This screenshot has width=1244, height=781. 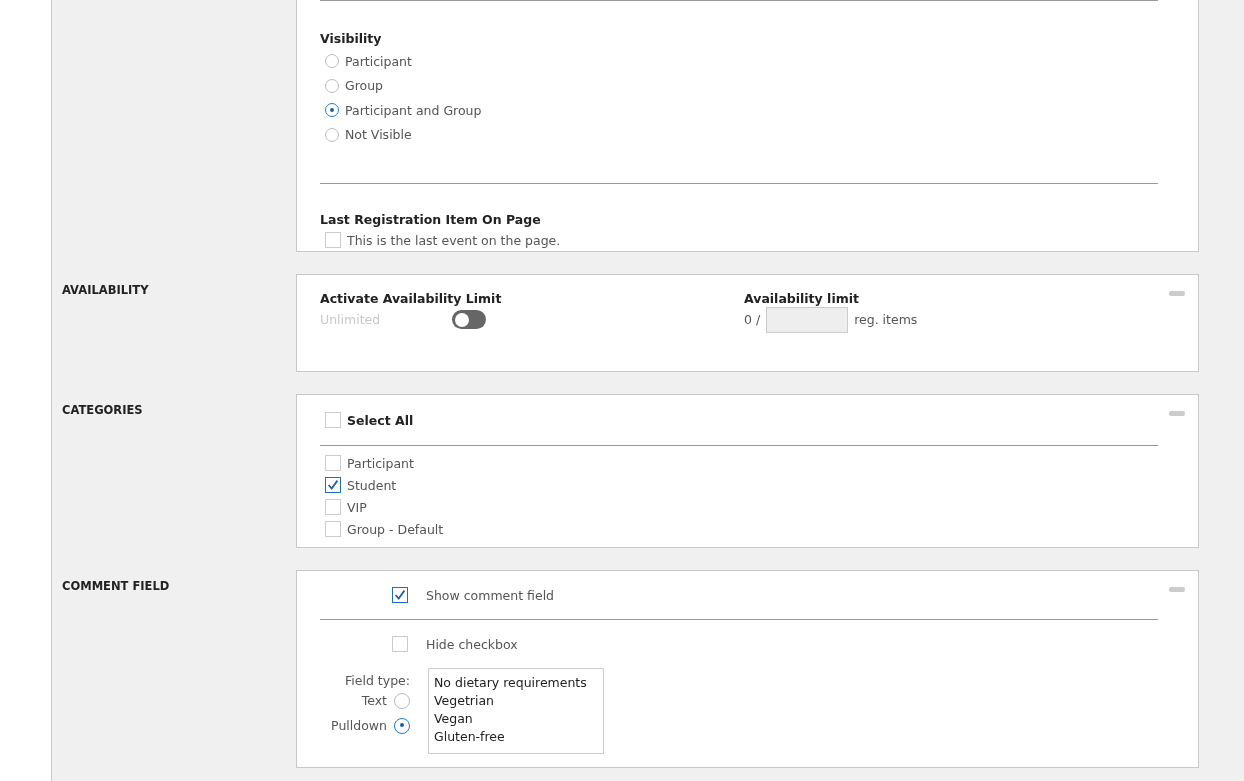 I want to click on options-list: No dietary requirements Vegetrian Vegan Gluten-free, so click(x=516, y=711).